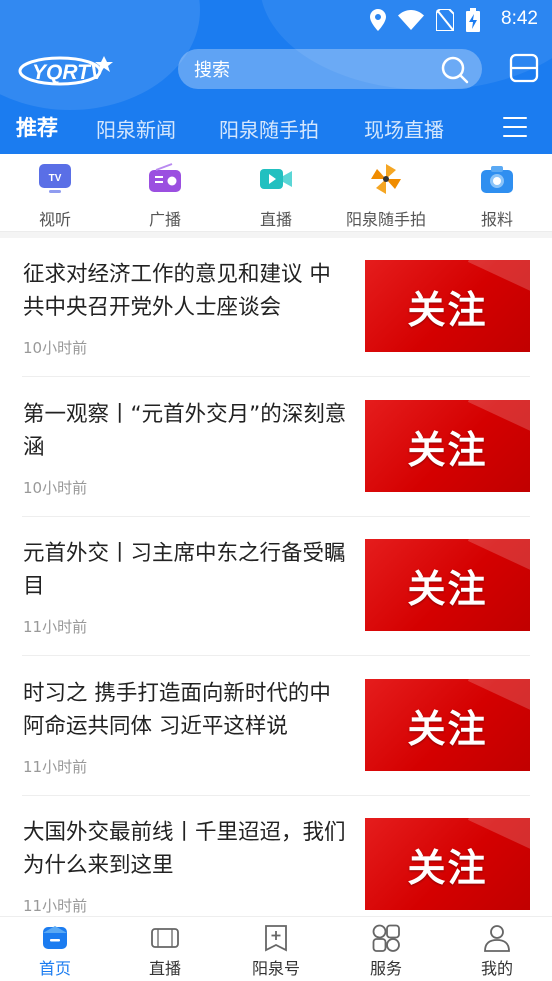 The image size is (552, 981). Describe the element at coordinates (54, 219) in the screenshot. I see `quick-entry-label: 视听` at that location.